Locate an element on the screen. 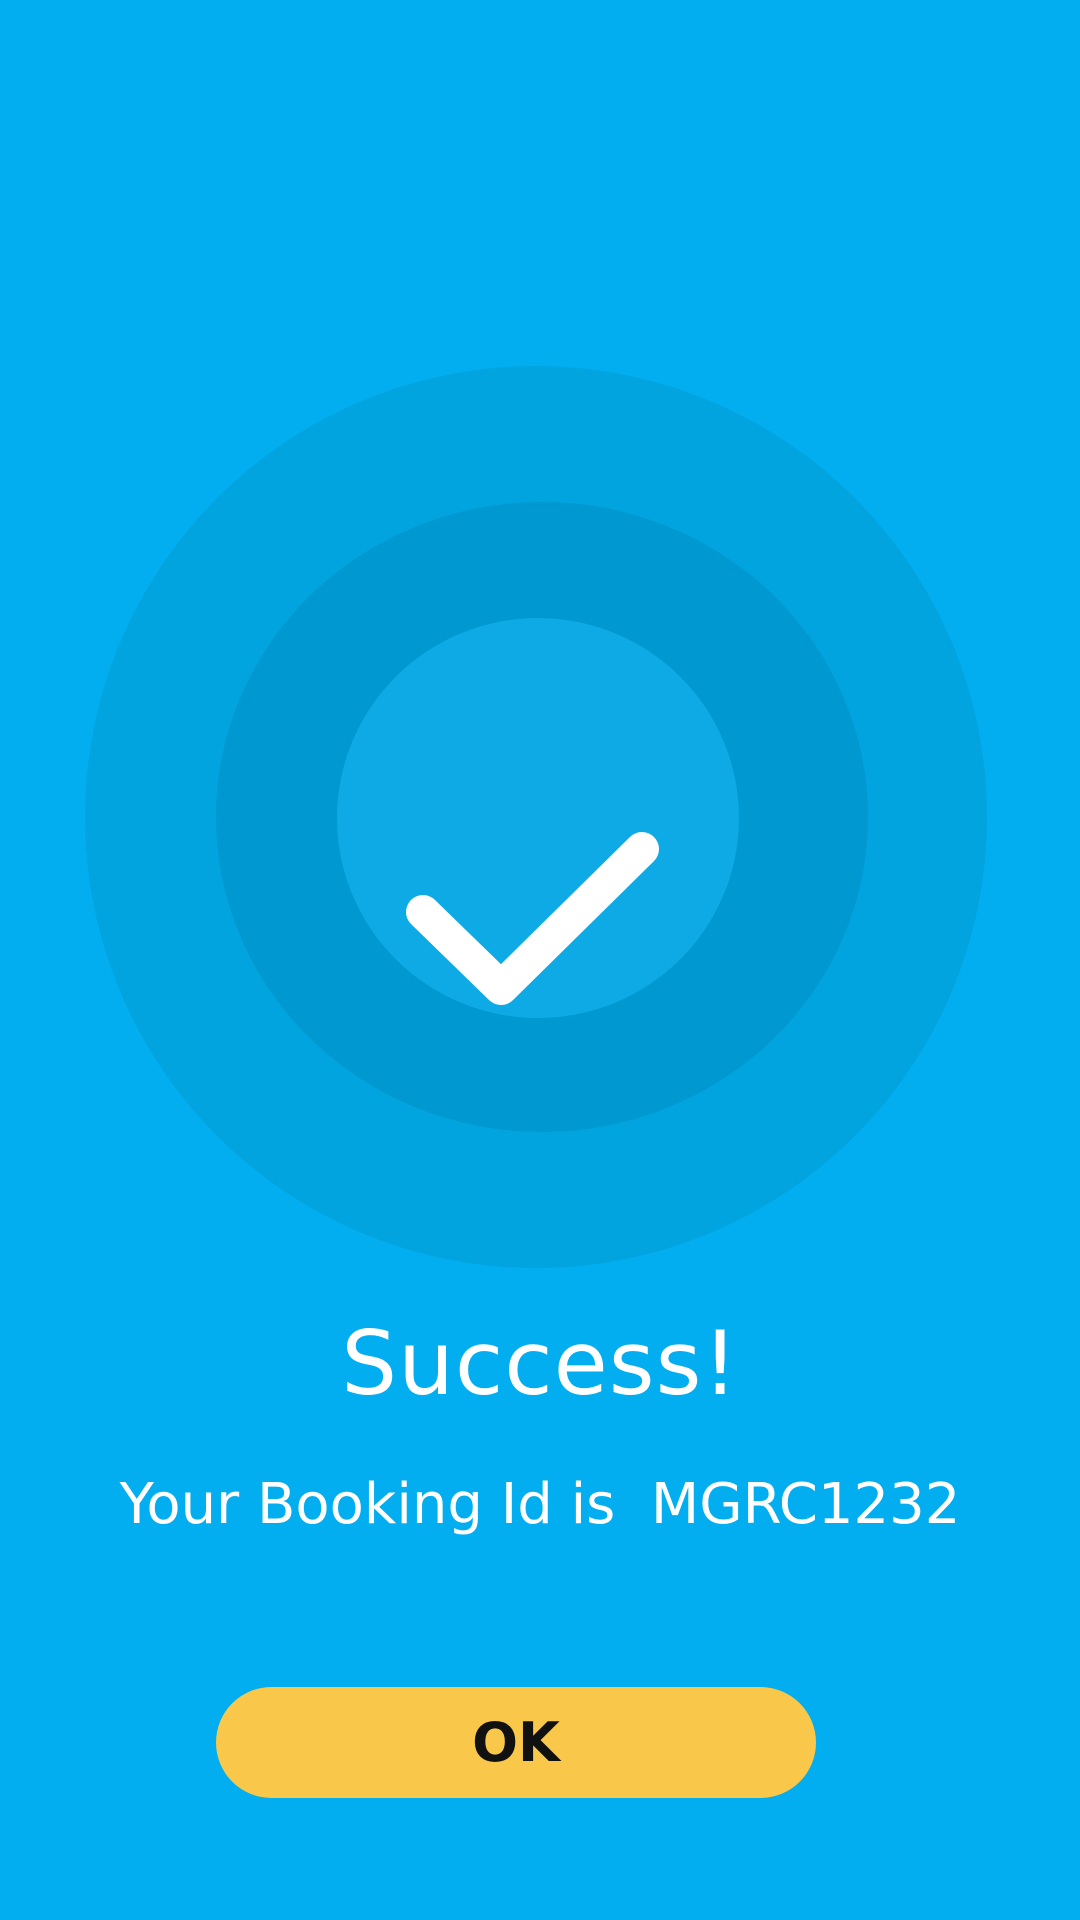  ok-button: OK is located at coordinates (516, 1742).